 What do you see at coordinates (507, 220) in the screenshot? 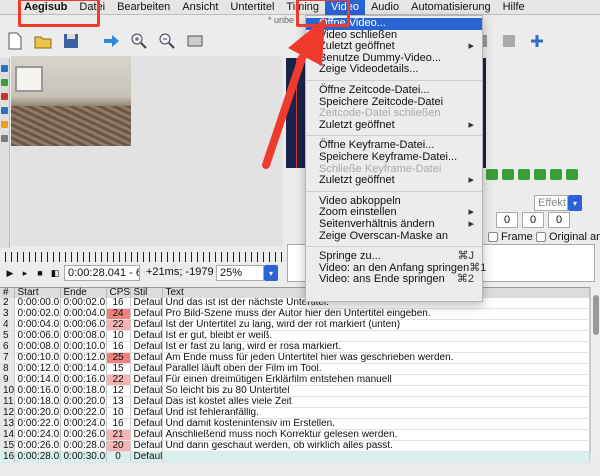
I see `margin-left-field: 0` at bounding box center [507, 220].